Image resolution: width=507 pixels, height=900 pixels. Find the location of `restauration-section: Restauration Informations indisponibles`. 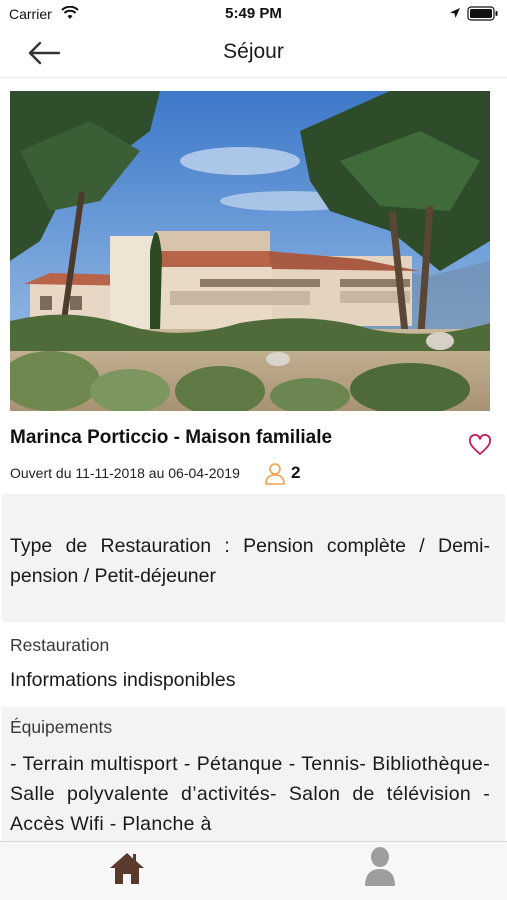

restauration-section: Restauration Informations indisponibles is located at coordinates (253, 666).